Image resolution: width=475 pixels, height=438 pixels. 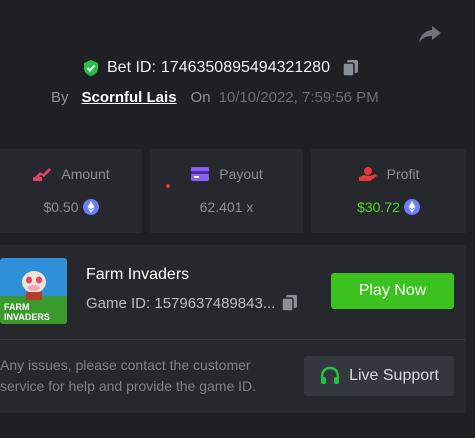 I want to click on stat-value: 62.401 x, so click(x=226, y=207).